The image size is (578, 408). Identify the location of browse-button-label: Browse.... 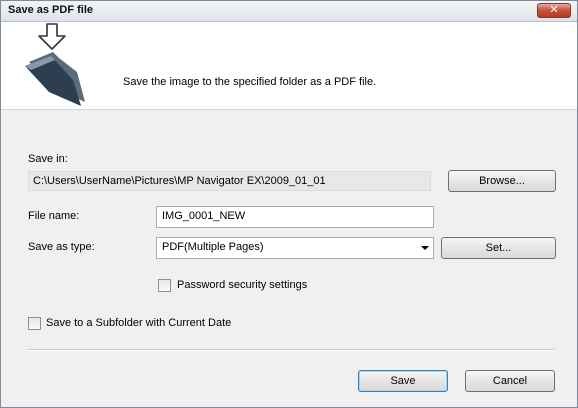
(502, 181).